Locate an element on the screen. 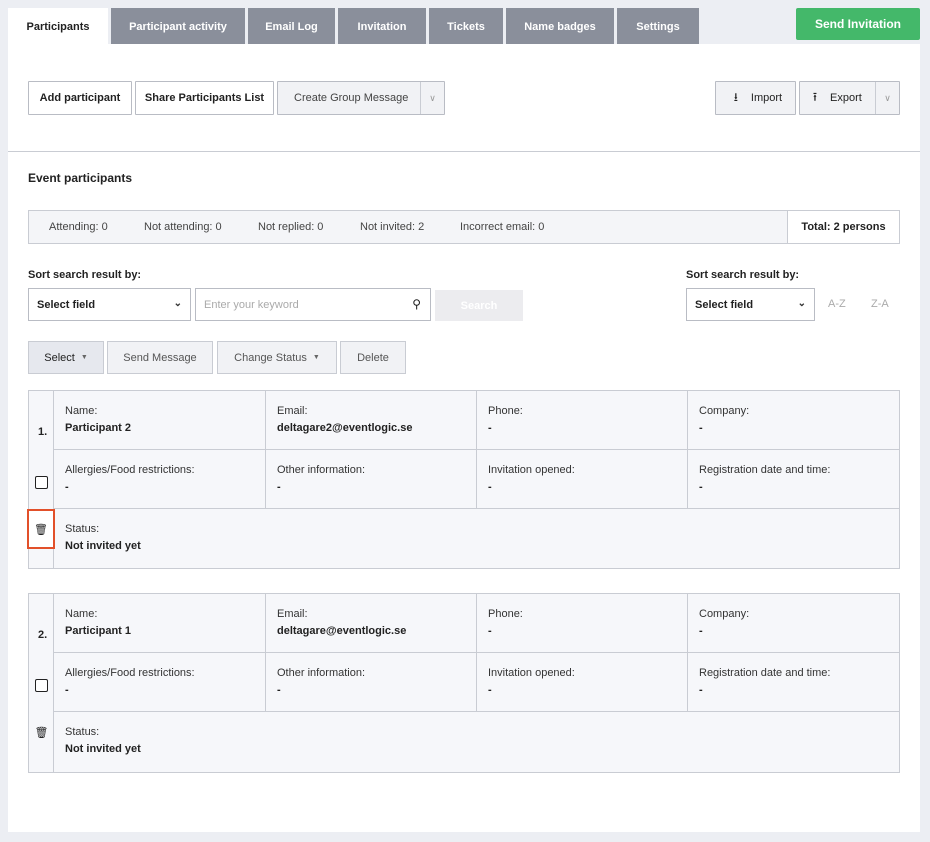 The height and width of the screenshot is (842, 930). stat-not-attending: Not attending: 0 is located at coordinates (183, 227).